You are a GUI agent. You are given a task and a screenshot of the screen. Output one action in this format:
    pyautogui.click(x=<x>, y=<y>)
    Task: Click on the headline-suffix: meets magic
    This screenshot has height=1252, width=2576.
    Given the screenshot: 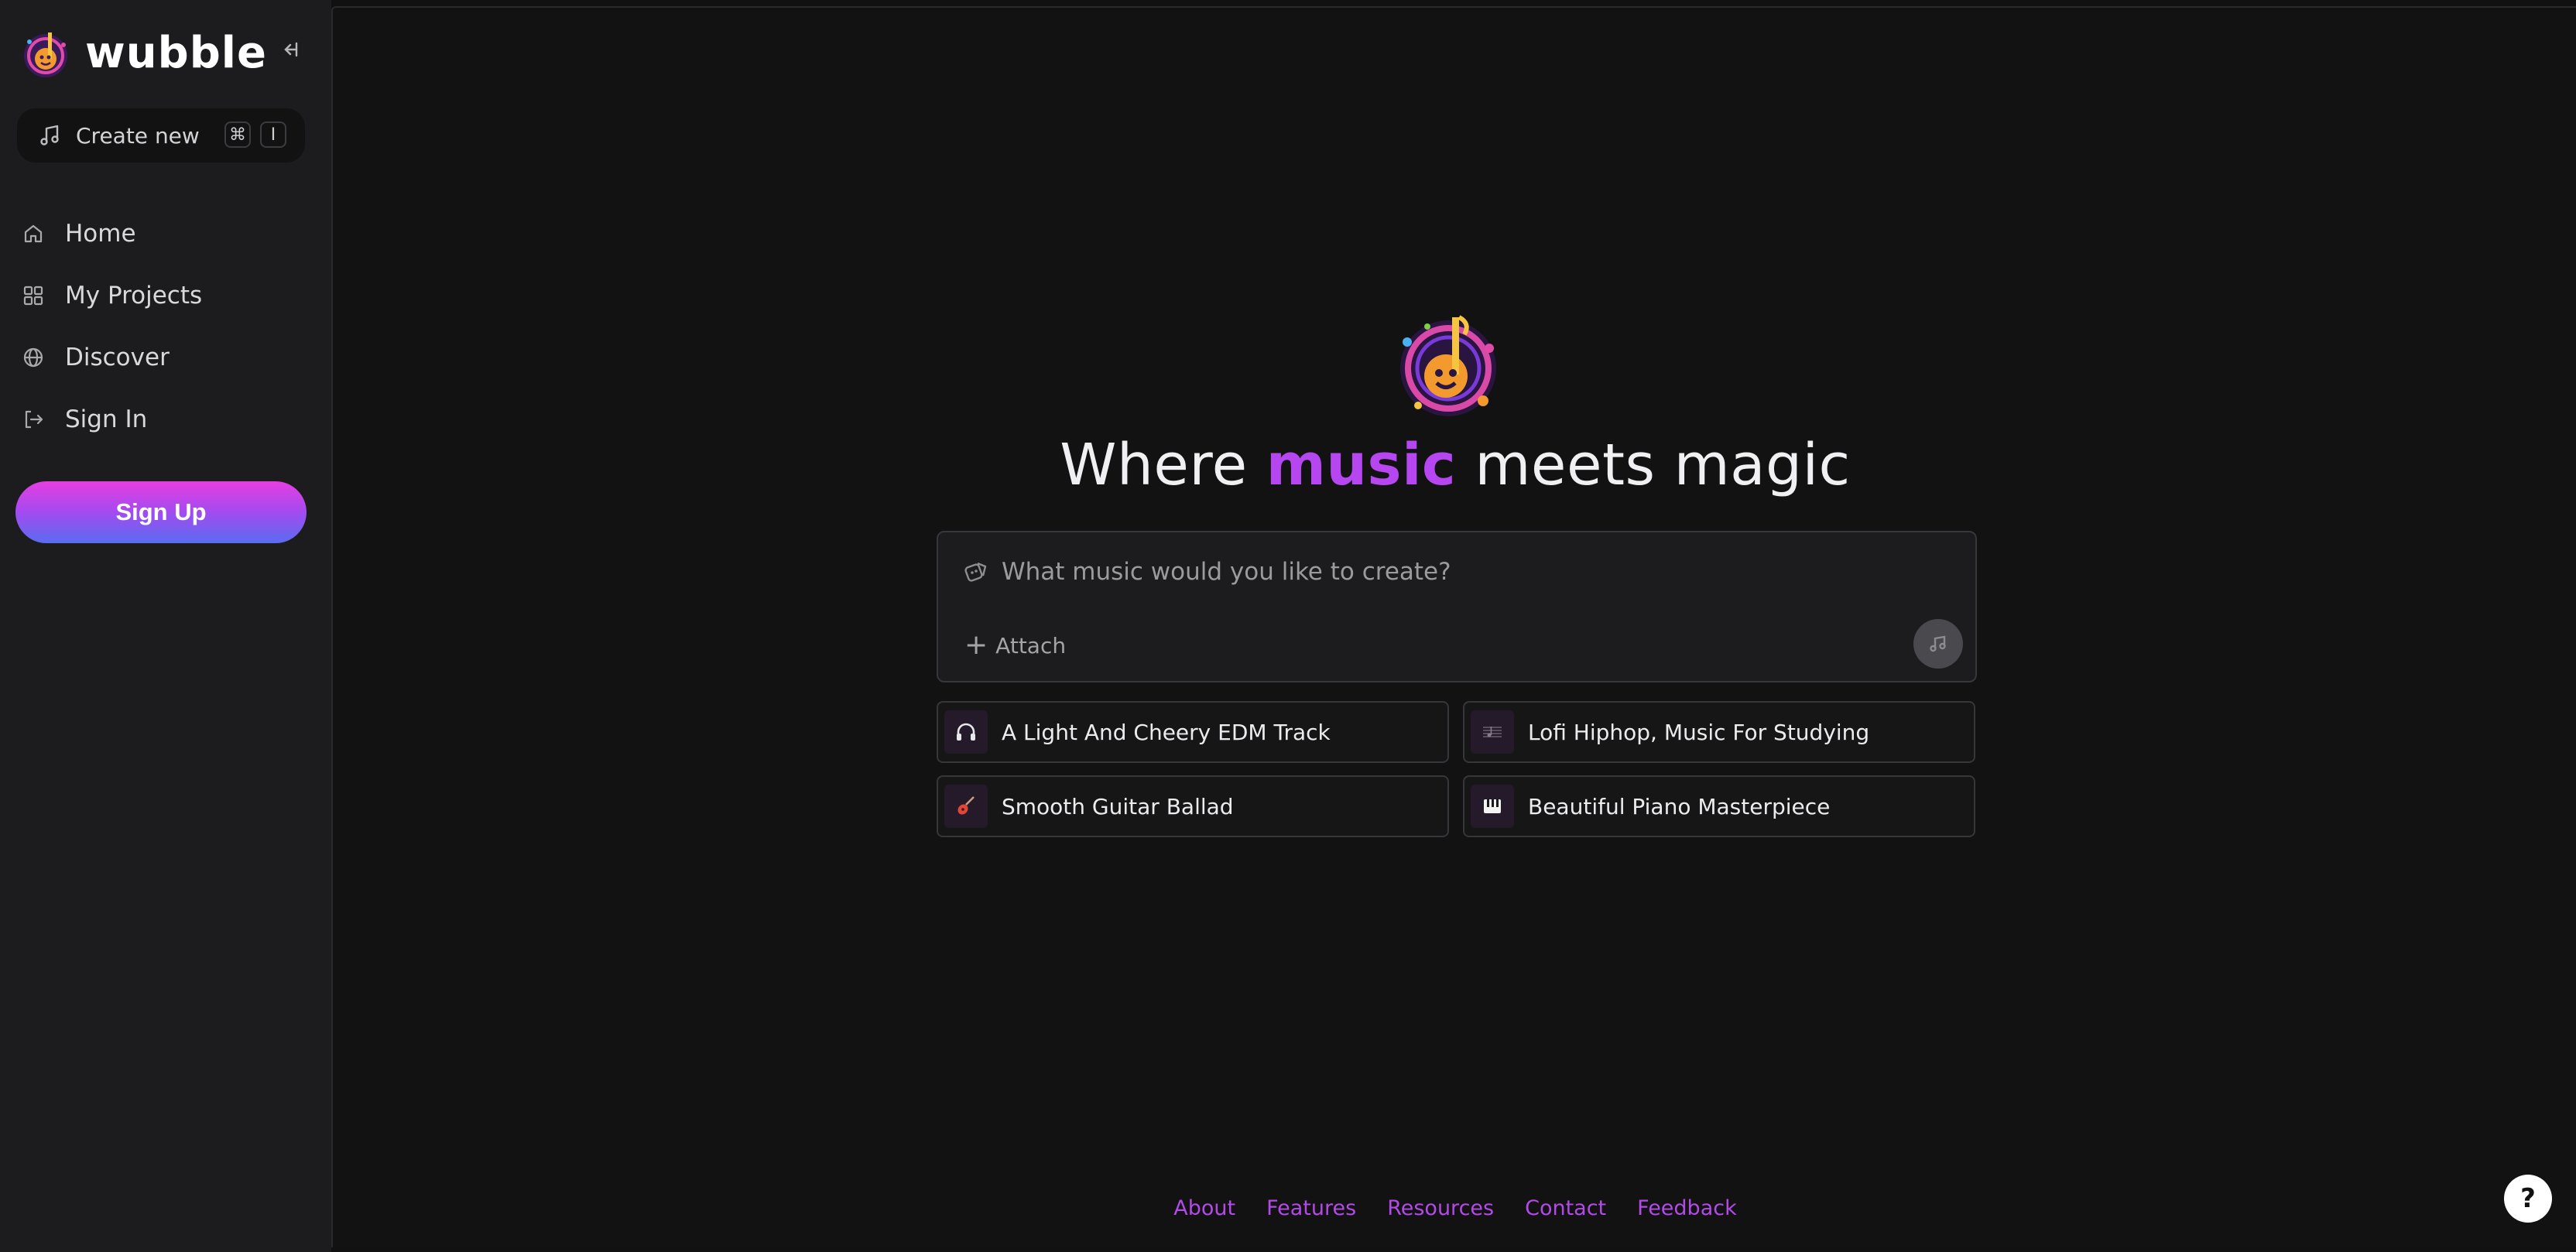 What is the action you would take?
    pyautogui.click(x=1653, y=465)
    